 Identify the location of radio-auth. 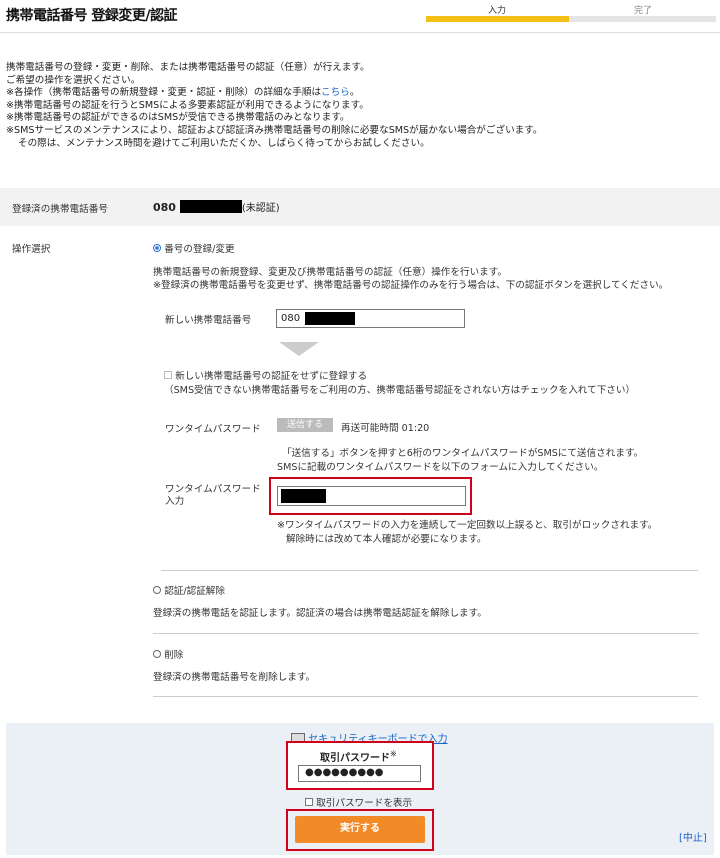
(157, 590).